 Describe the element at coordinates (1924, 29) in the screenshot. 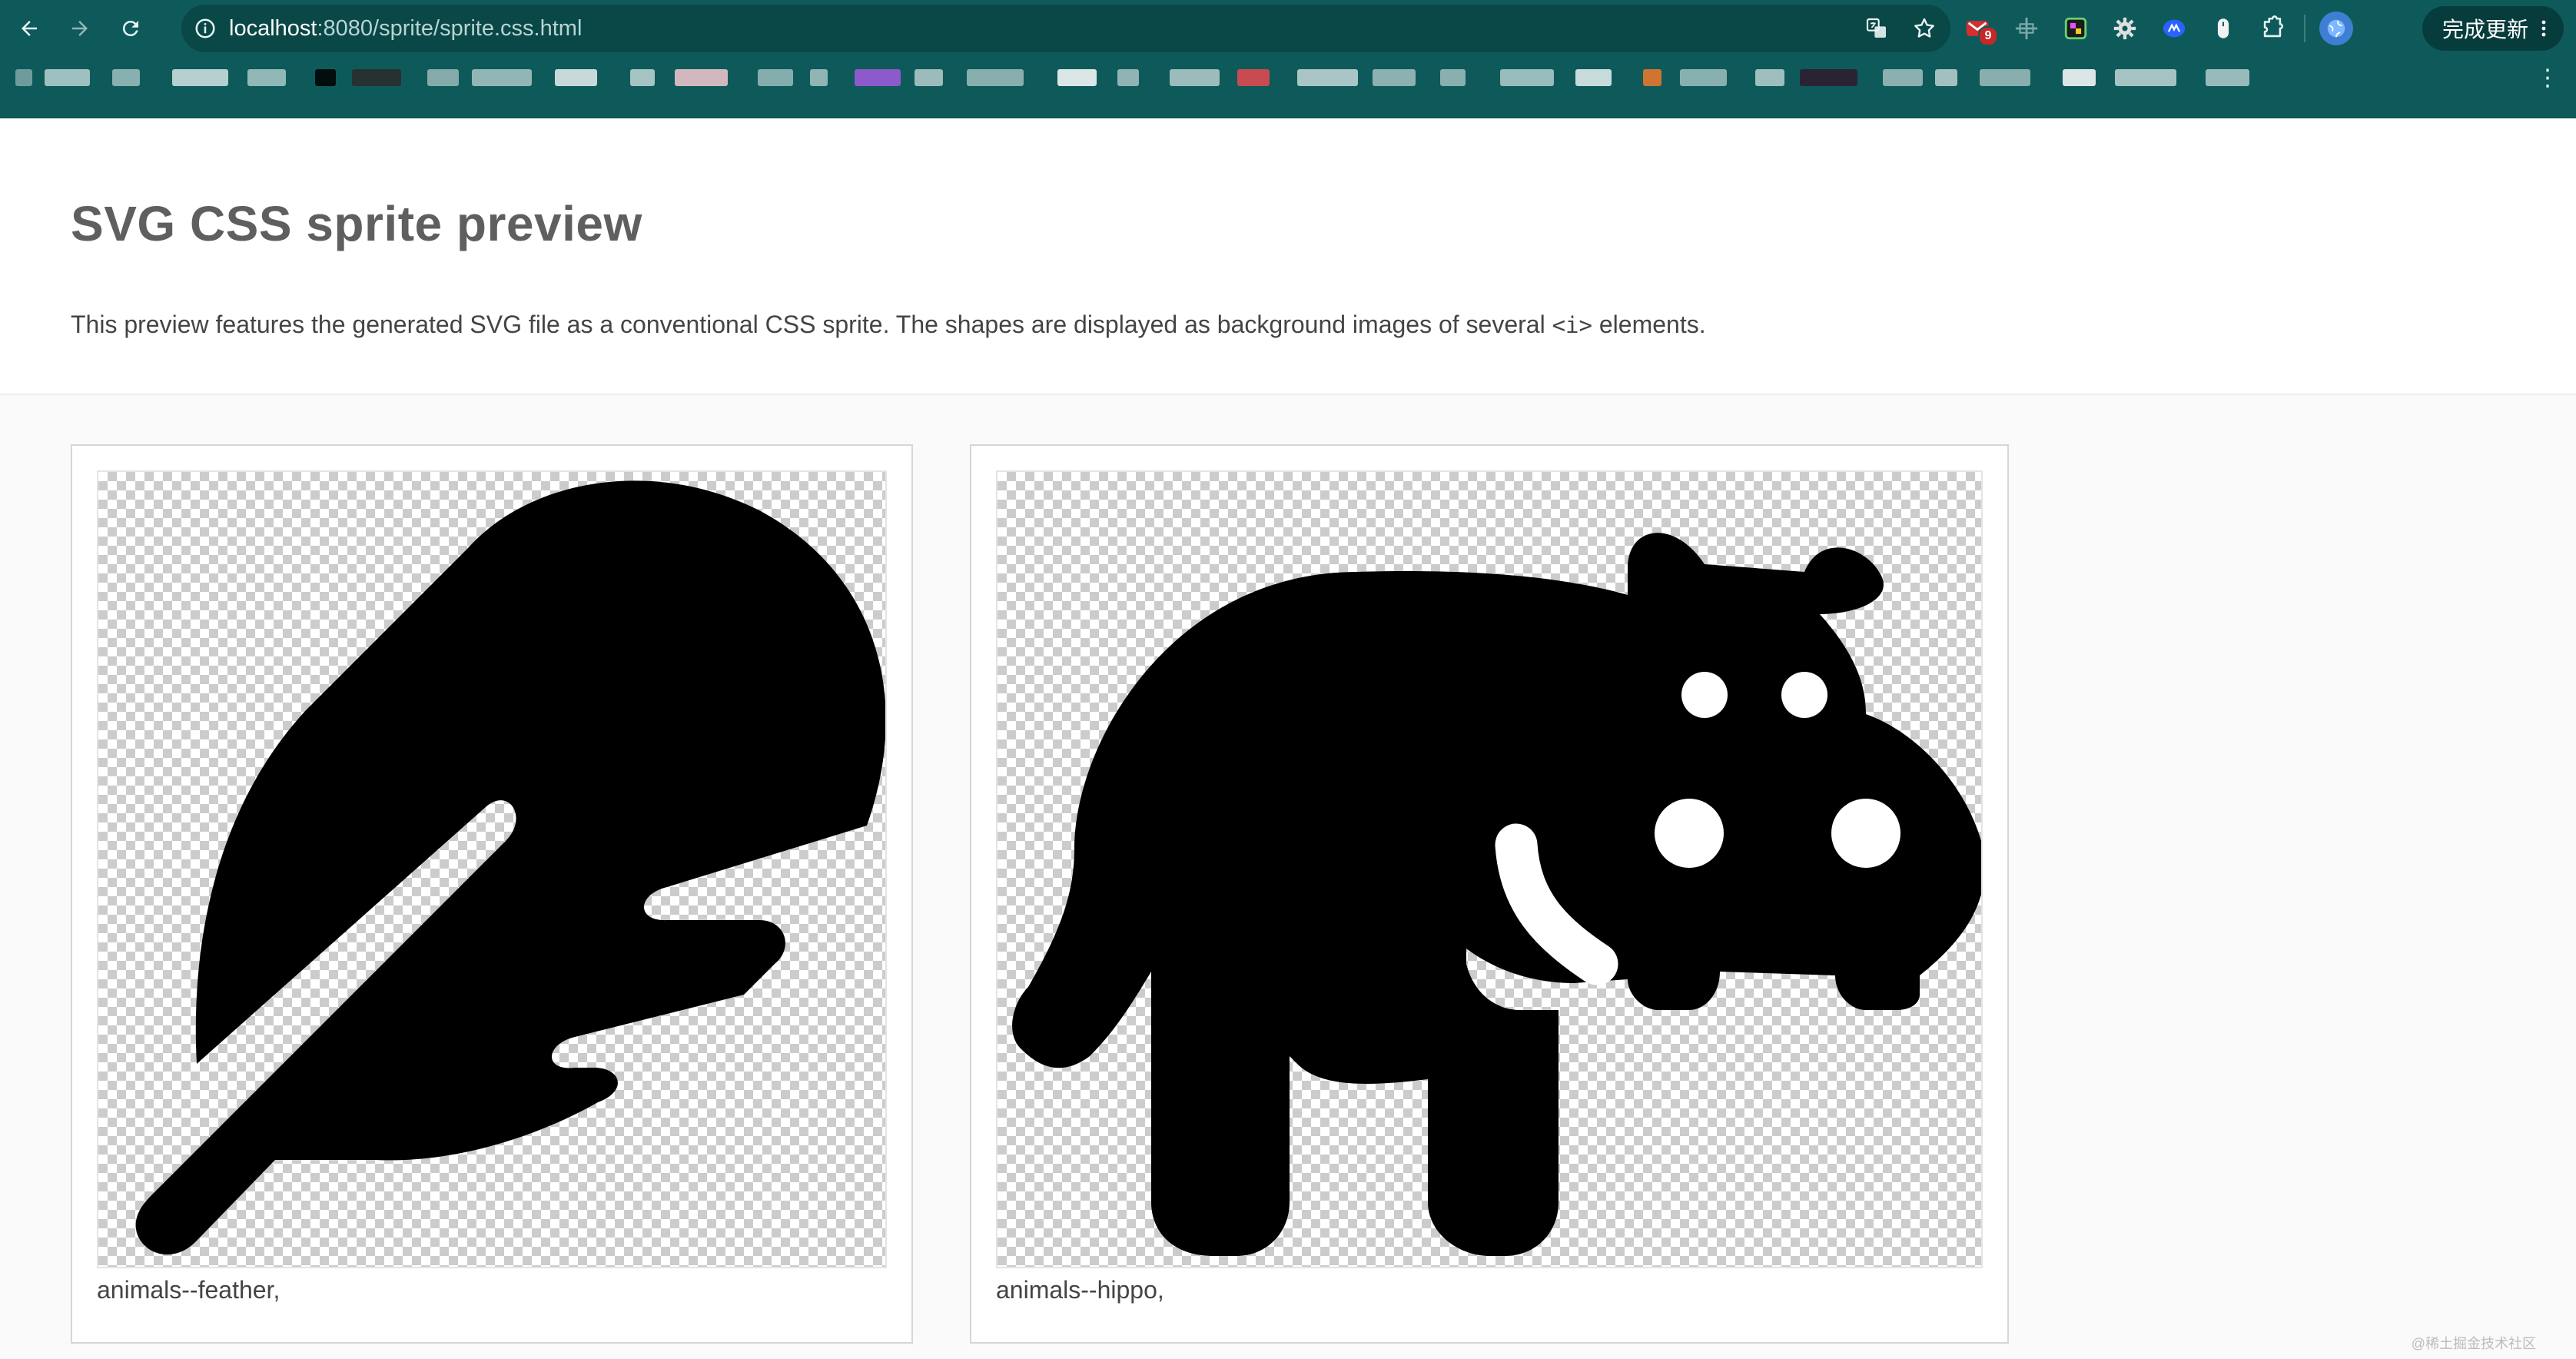

I see `bookmark-star-icon` at that location.